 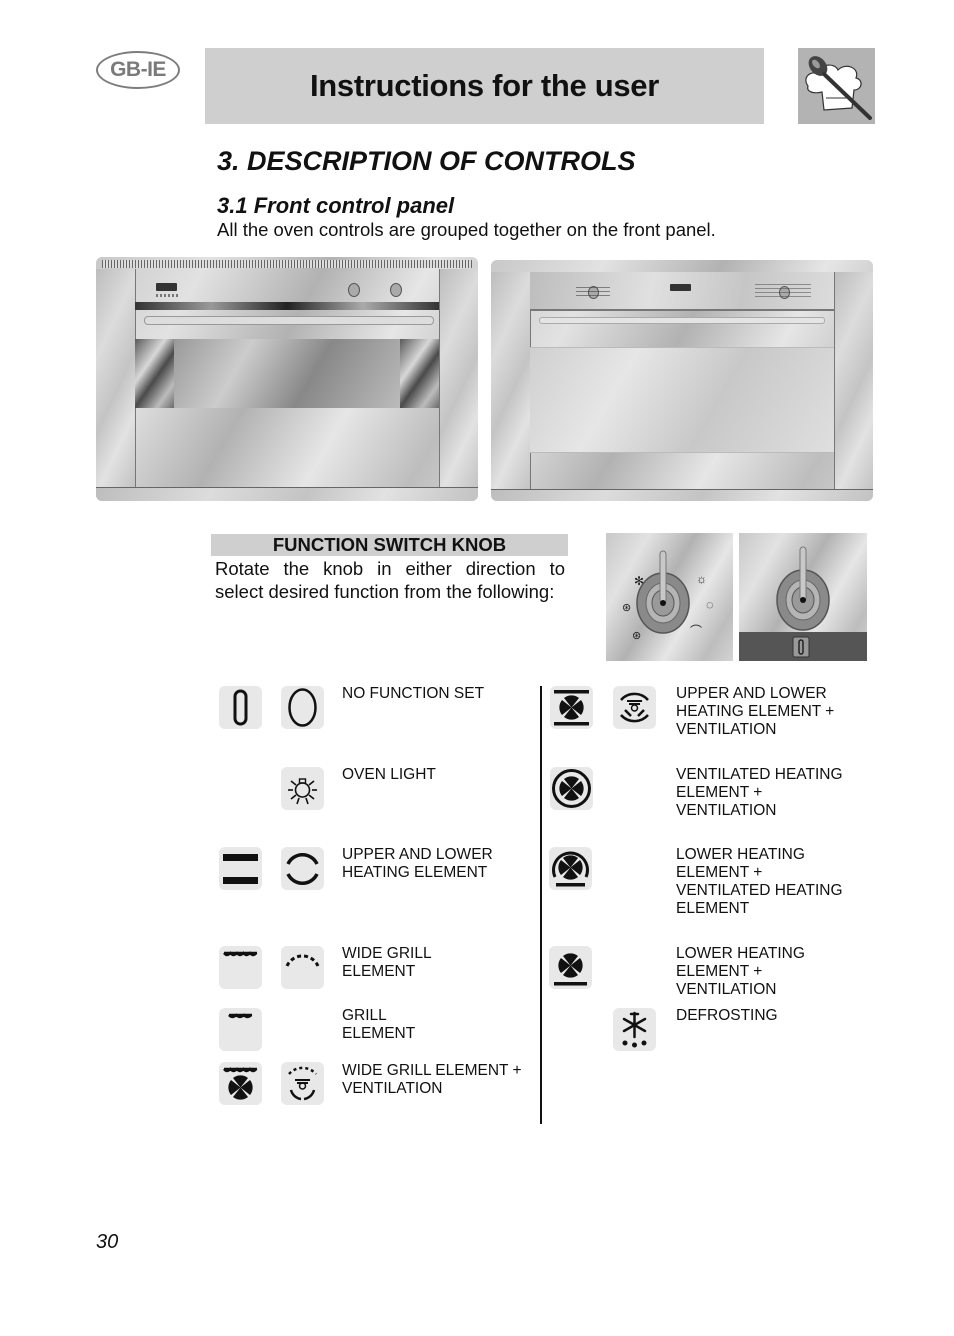 What do you see at coordinates (415, 872) in the screenshot?
I see `label-line: HEATING ELEMENT` at bounding box center [415, 872].